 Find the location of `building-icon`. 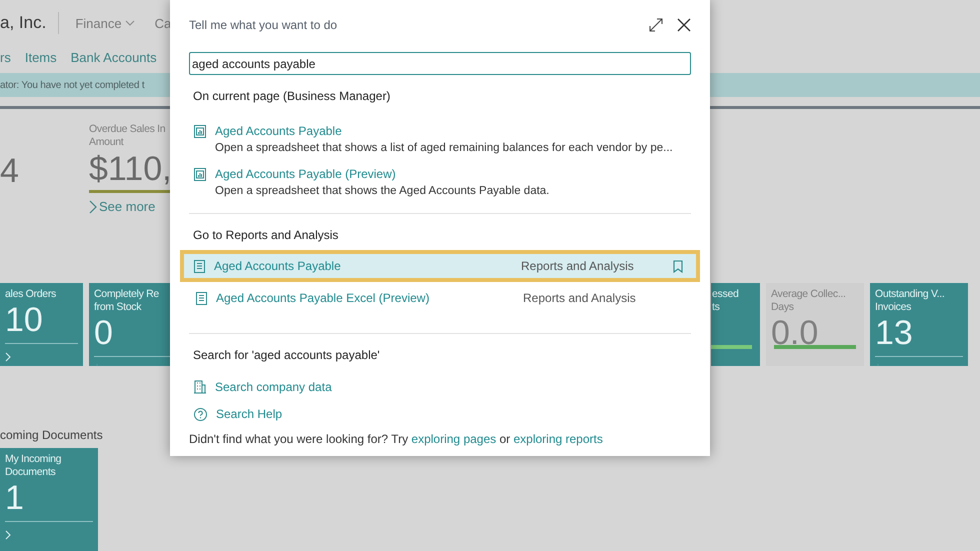

building-icon is located at coordinates (200, 387).